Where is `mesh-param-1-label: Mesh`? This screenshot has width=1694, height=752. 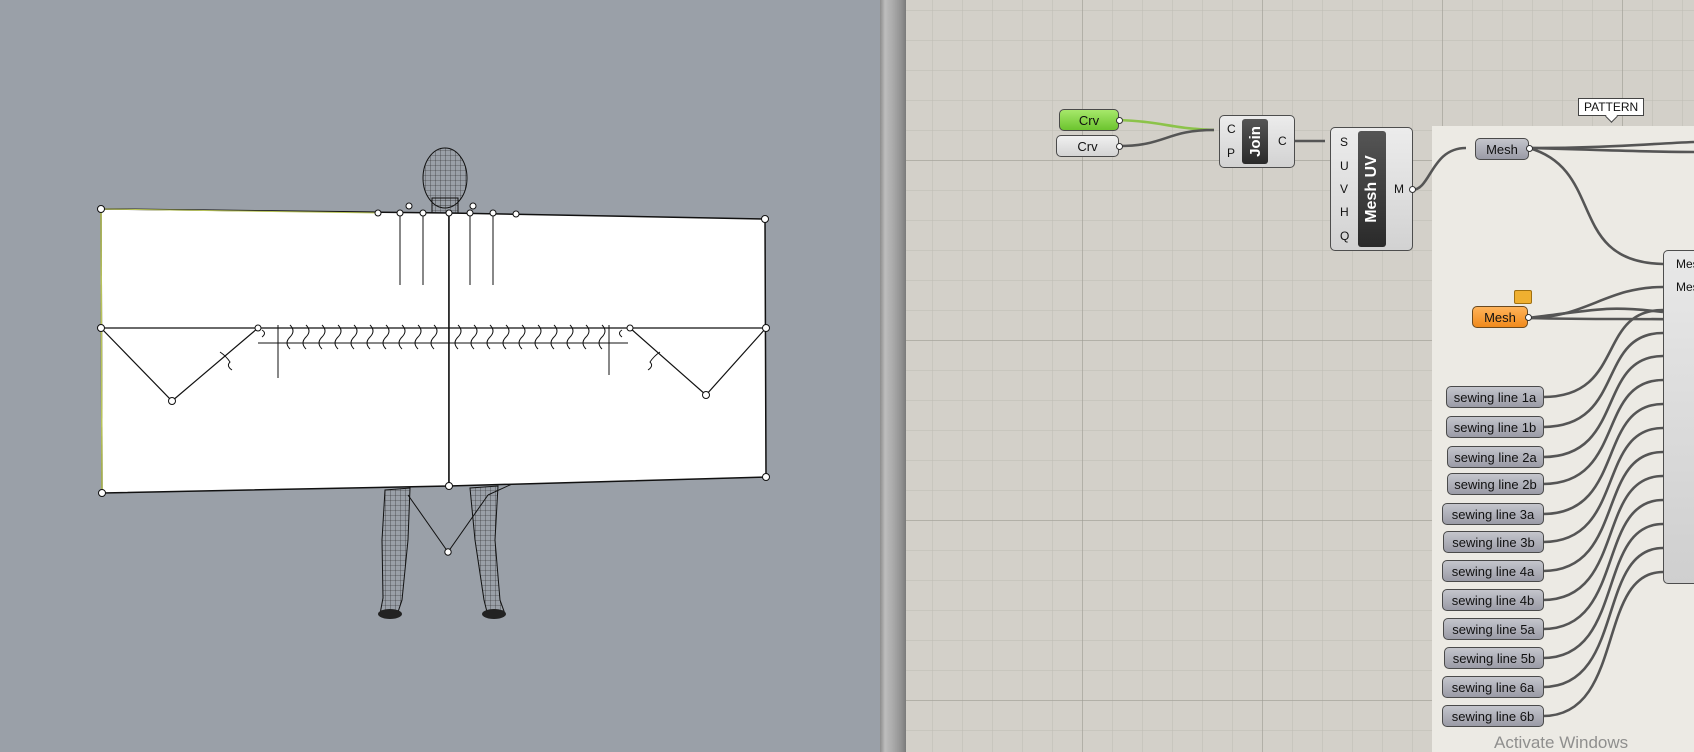 mesh-param-1-label: Mesh is located at coordinates (1502, 149).